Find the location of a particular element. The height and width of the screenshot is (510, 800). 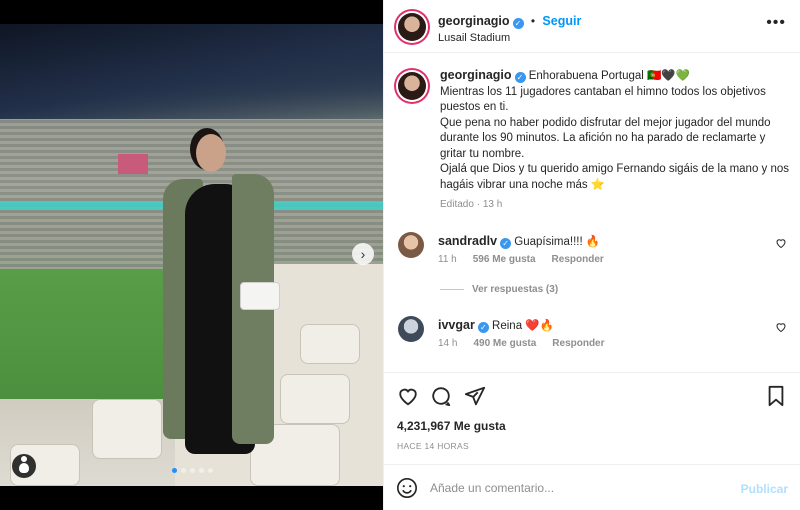

tagged-users-button is located at coordinates (24, 466).